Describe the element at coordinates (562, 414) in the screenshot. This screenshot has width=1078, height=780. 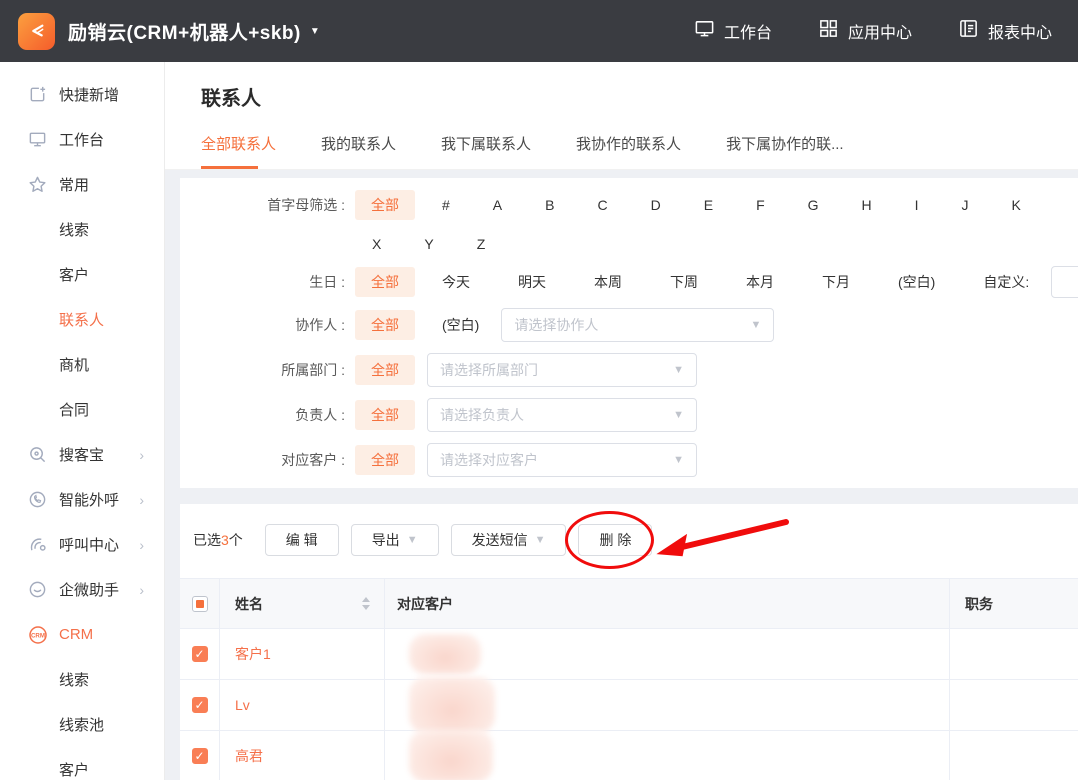
I see `owner-select: 请选择负责人 ▼` at that location.